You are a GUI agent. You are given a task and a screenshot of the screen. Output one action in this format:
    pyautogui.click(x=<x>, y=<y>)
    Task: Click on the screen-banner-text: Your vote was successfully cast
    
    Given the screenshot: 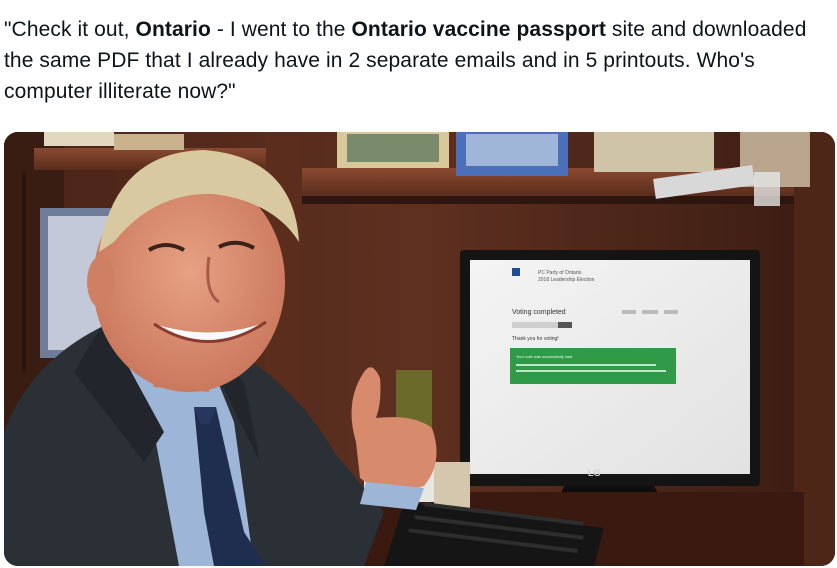 What is the action you would take?
    pyautogui.click(x=544, y=356)
    